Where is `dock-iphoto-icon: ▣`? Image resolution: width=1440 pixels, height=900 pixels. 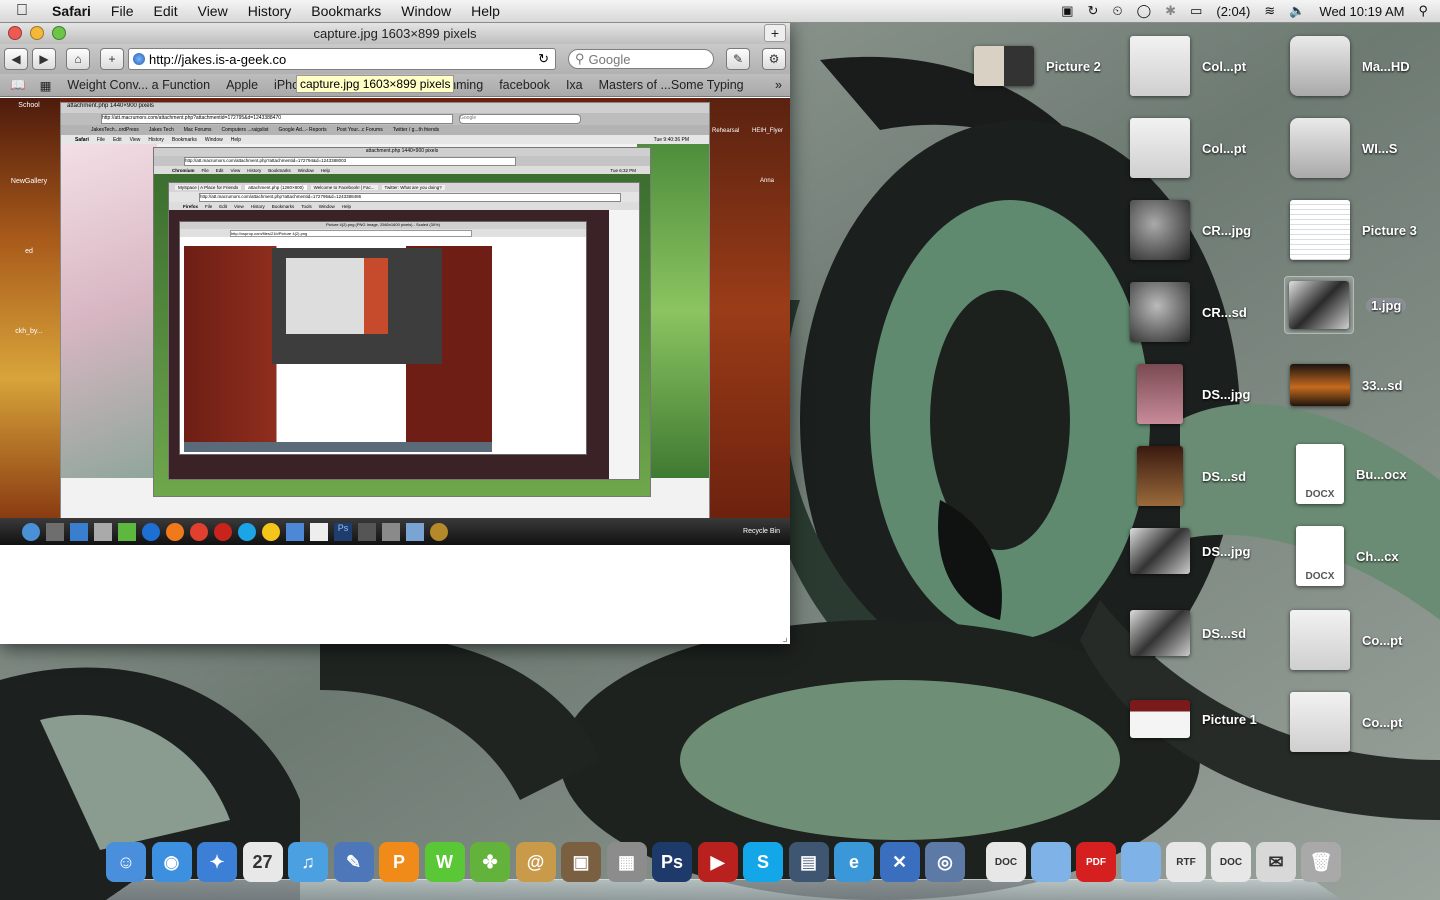 dock-iphoto-icon: ▣ is located at coordinates (581, 862).